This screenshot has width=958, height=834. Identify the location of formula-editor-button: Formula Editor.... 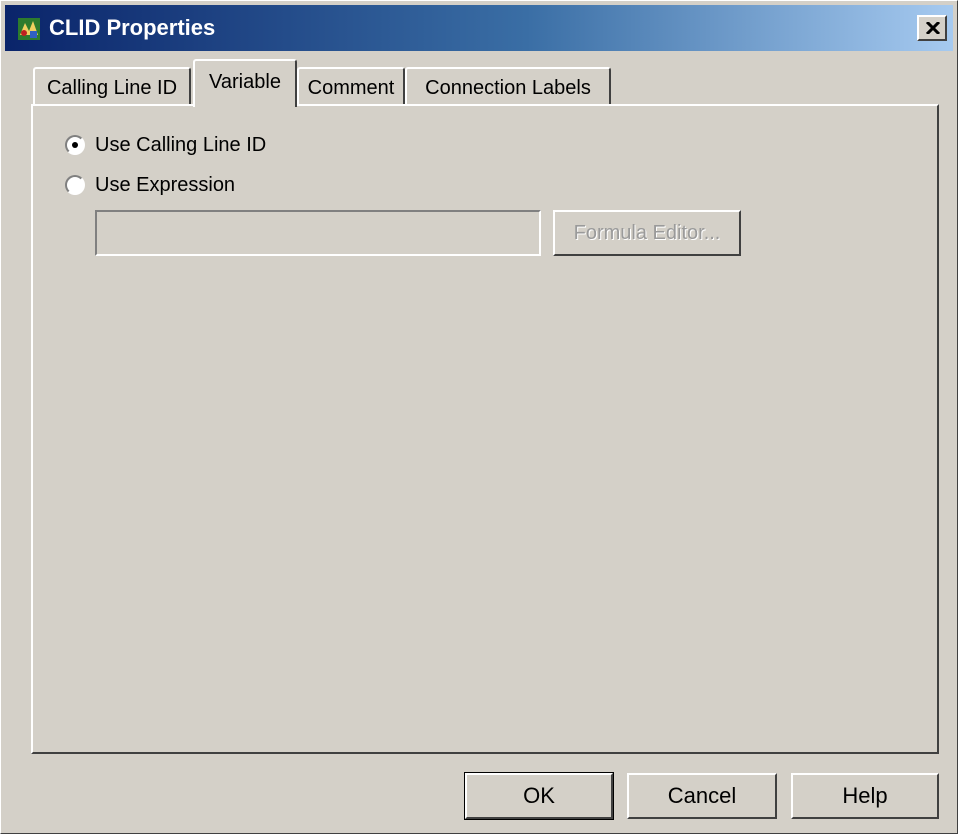
(647, 233).